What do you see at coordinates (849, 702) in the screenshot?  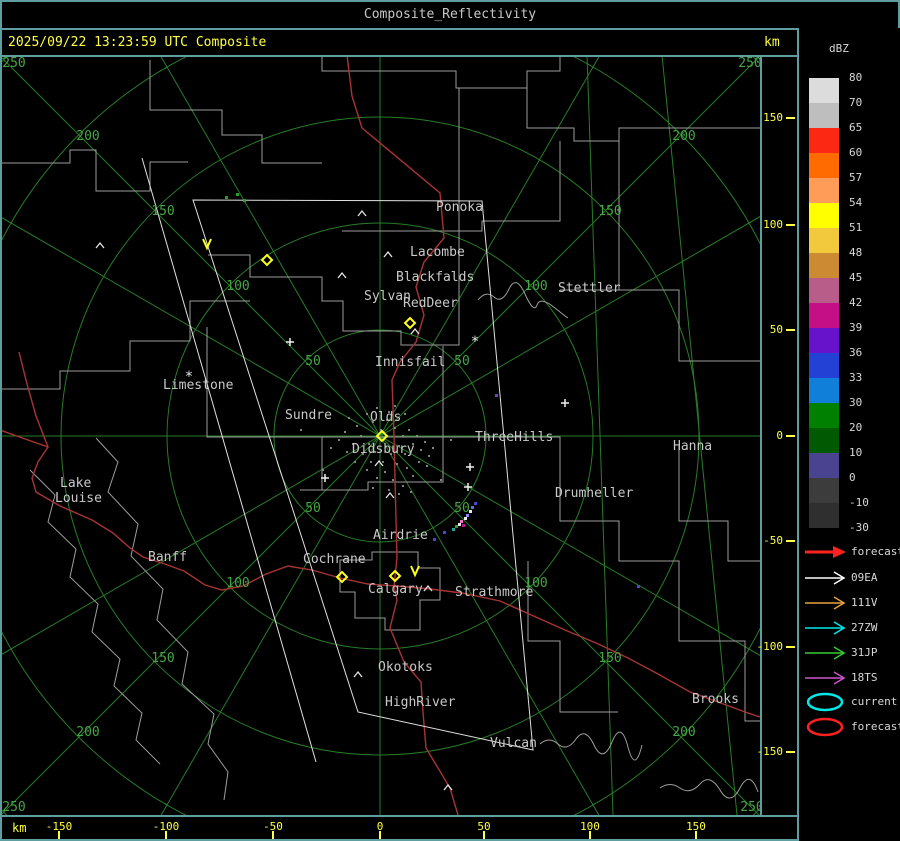 I see `legend-row: current` at bounding box center [849, 702].